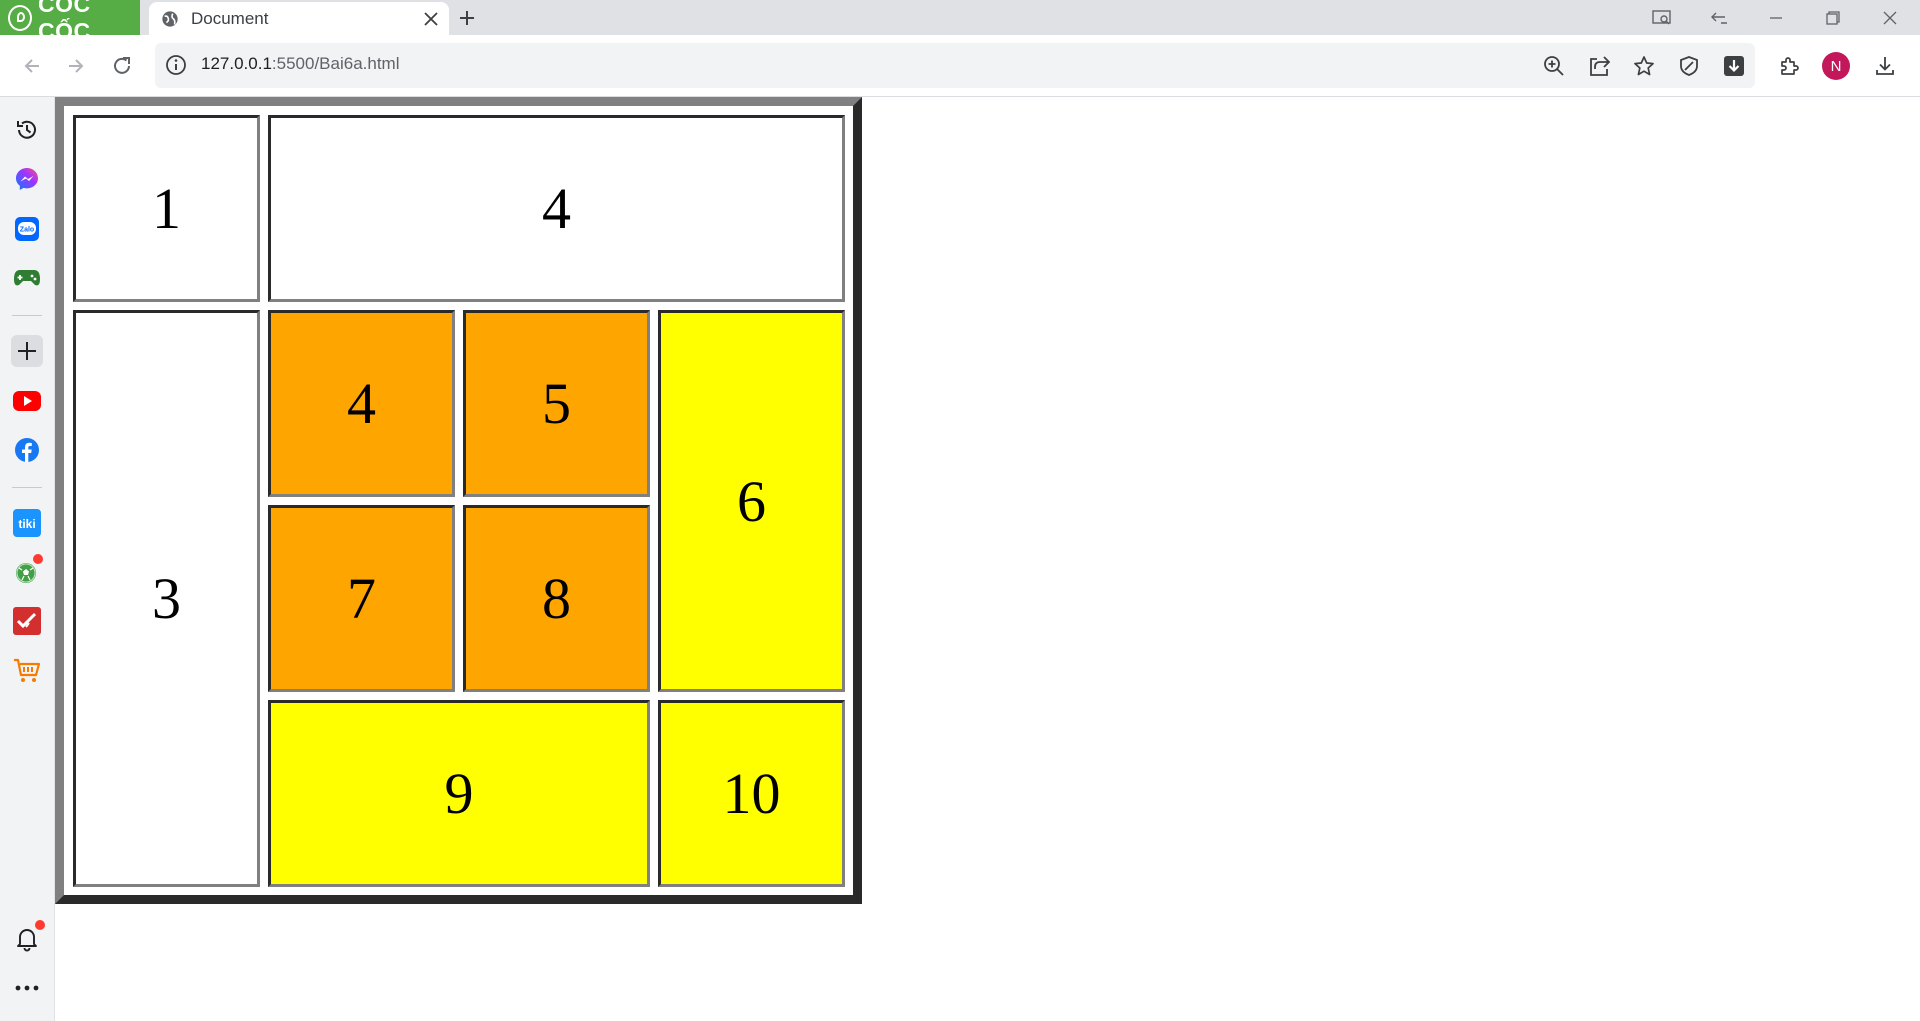 This screenshot has height=1021, width=1920. I want to click on more-options-icon, so click(27, 988).